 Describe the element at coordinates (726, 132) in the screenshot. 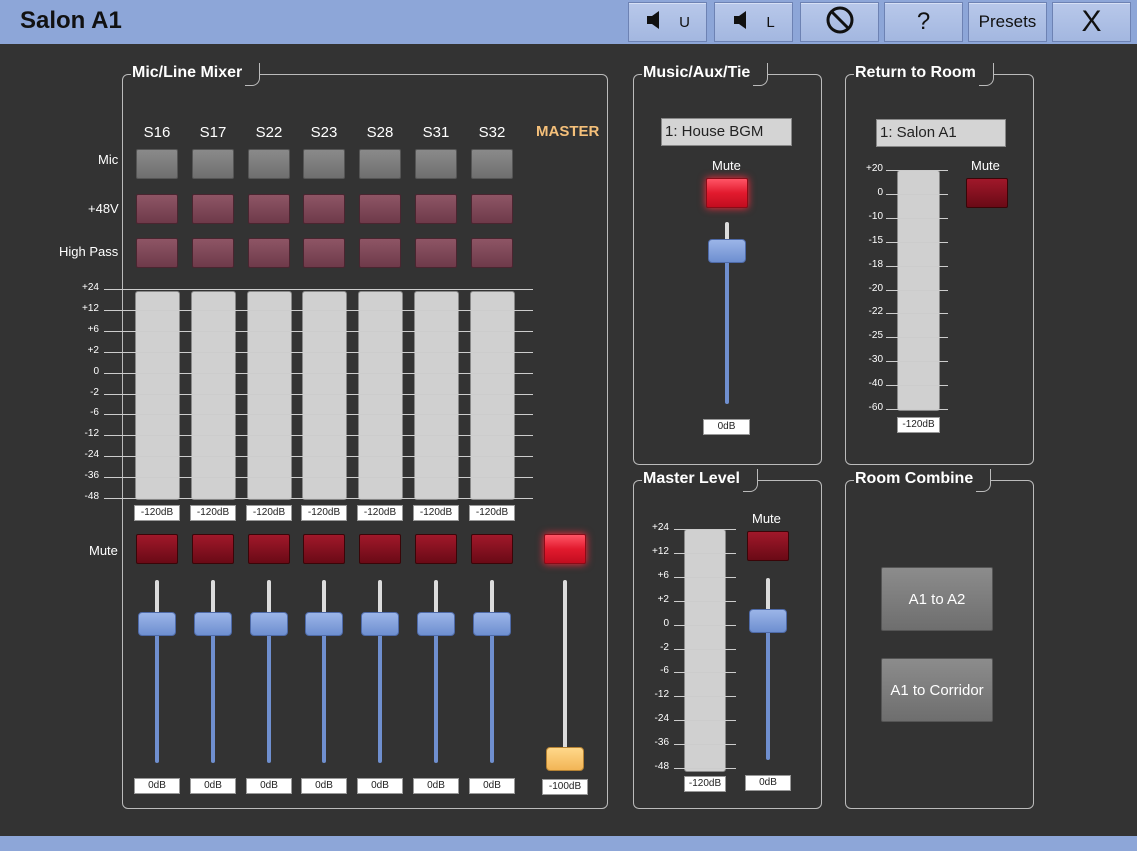

I see `music-source-select: 1: House BGM` at that location.